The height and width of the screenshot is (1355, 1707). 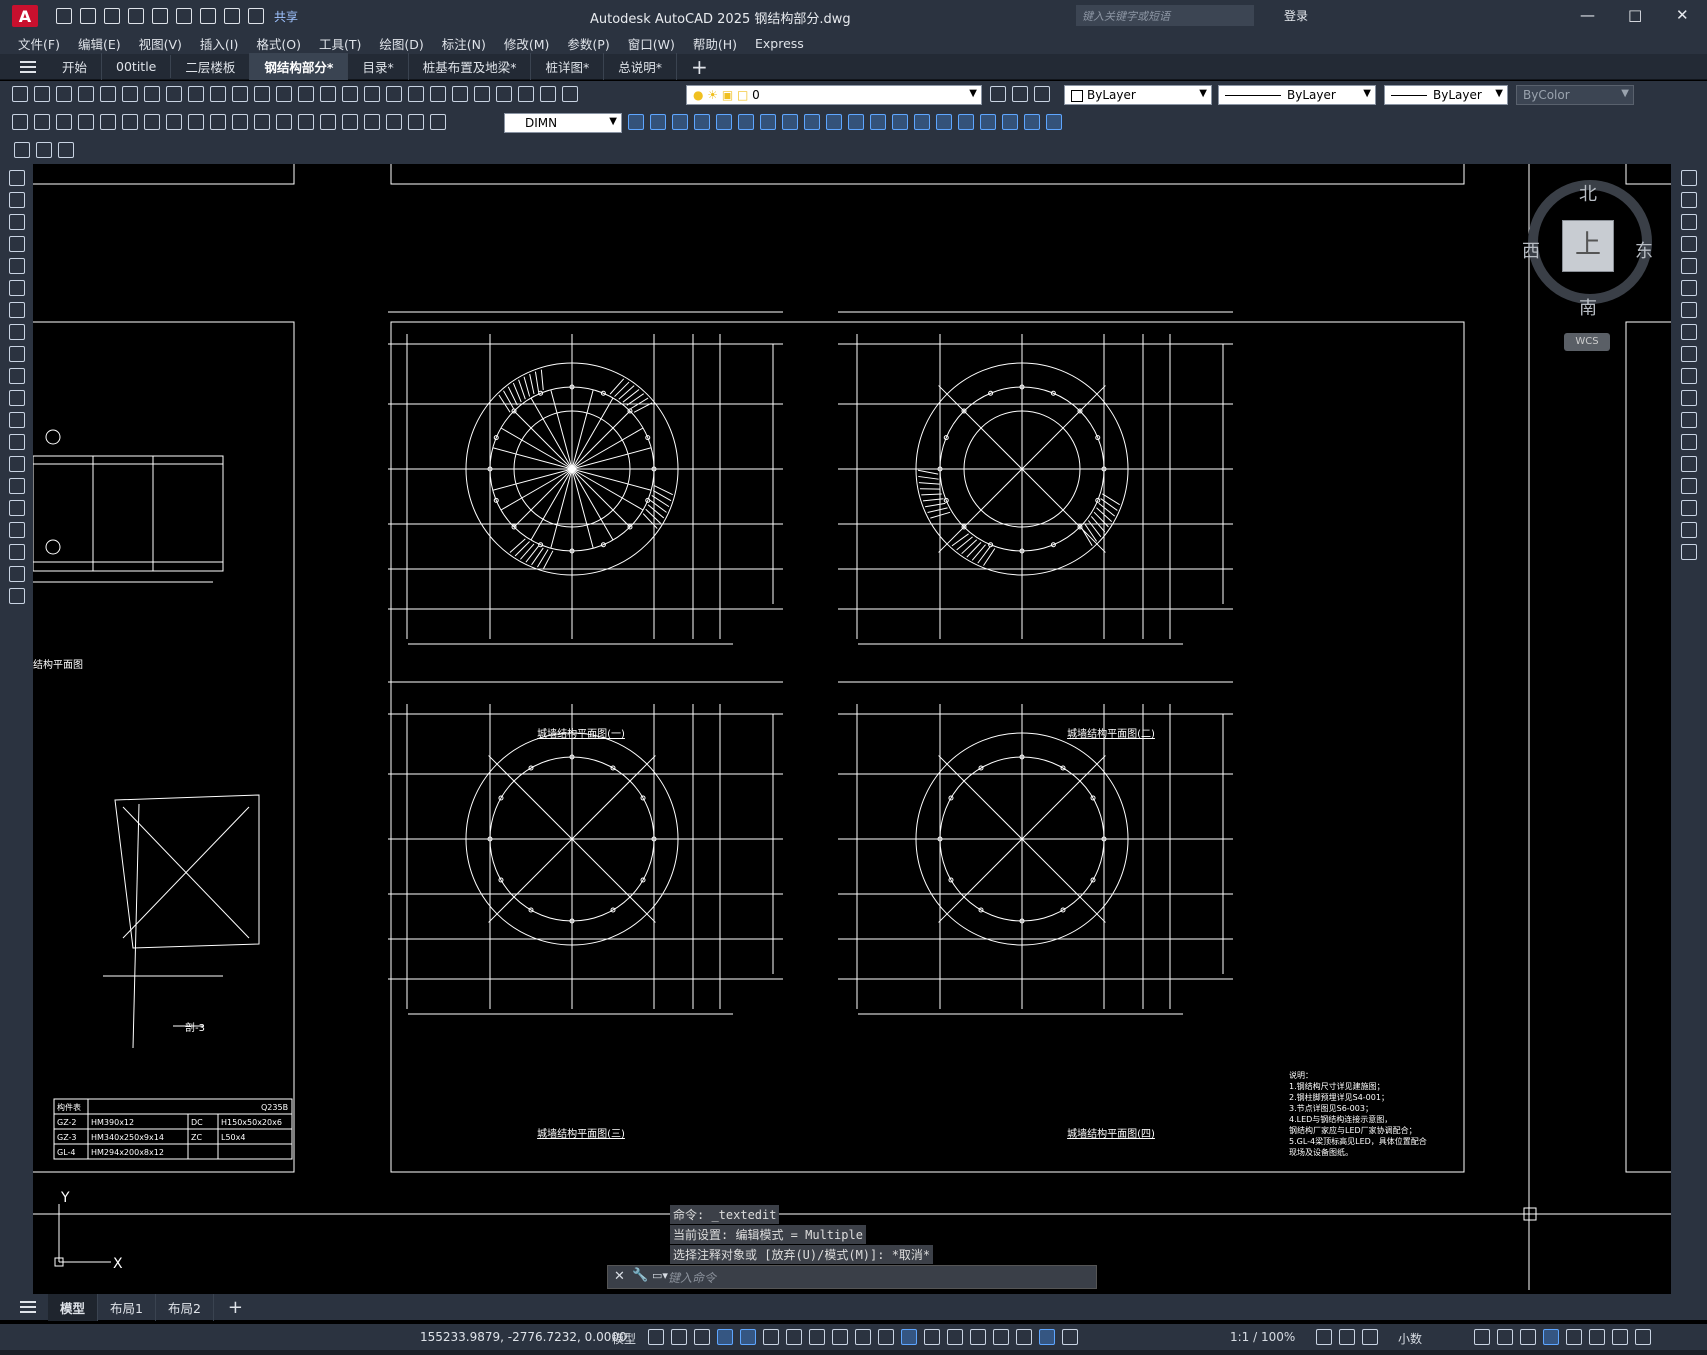 What do you see at coordinates (1620, 1337) in the screenshot?
I see `fullscreen-icon` at bounding box center [1620, 1337].